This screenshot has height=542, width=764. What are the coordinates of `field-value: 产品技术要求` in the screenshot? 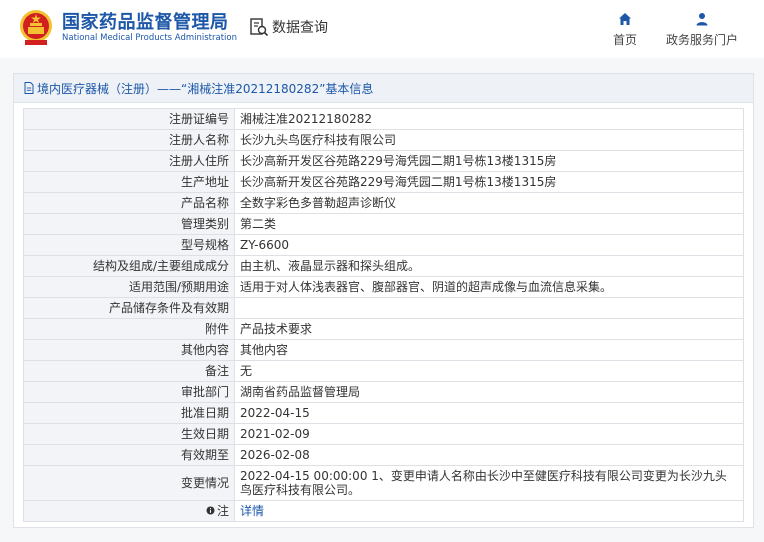 It's located at (489, 329).